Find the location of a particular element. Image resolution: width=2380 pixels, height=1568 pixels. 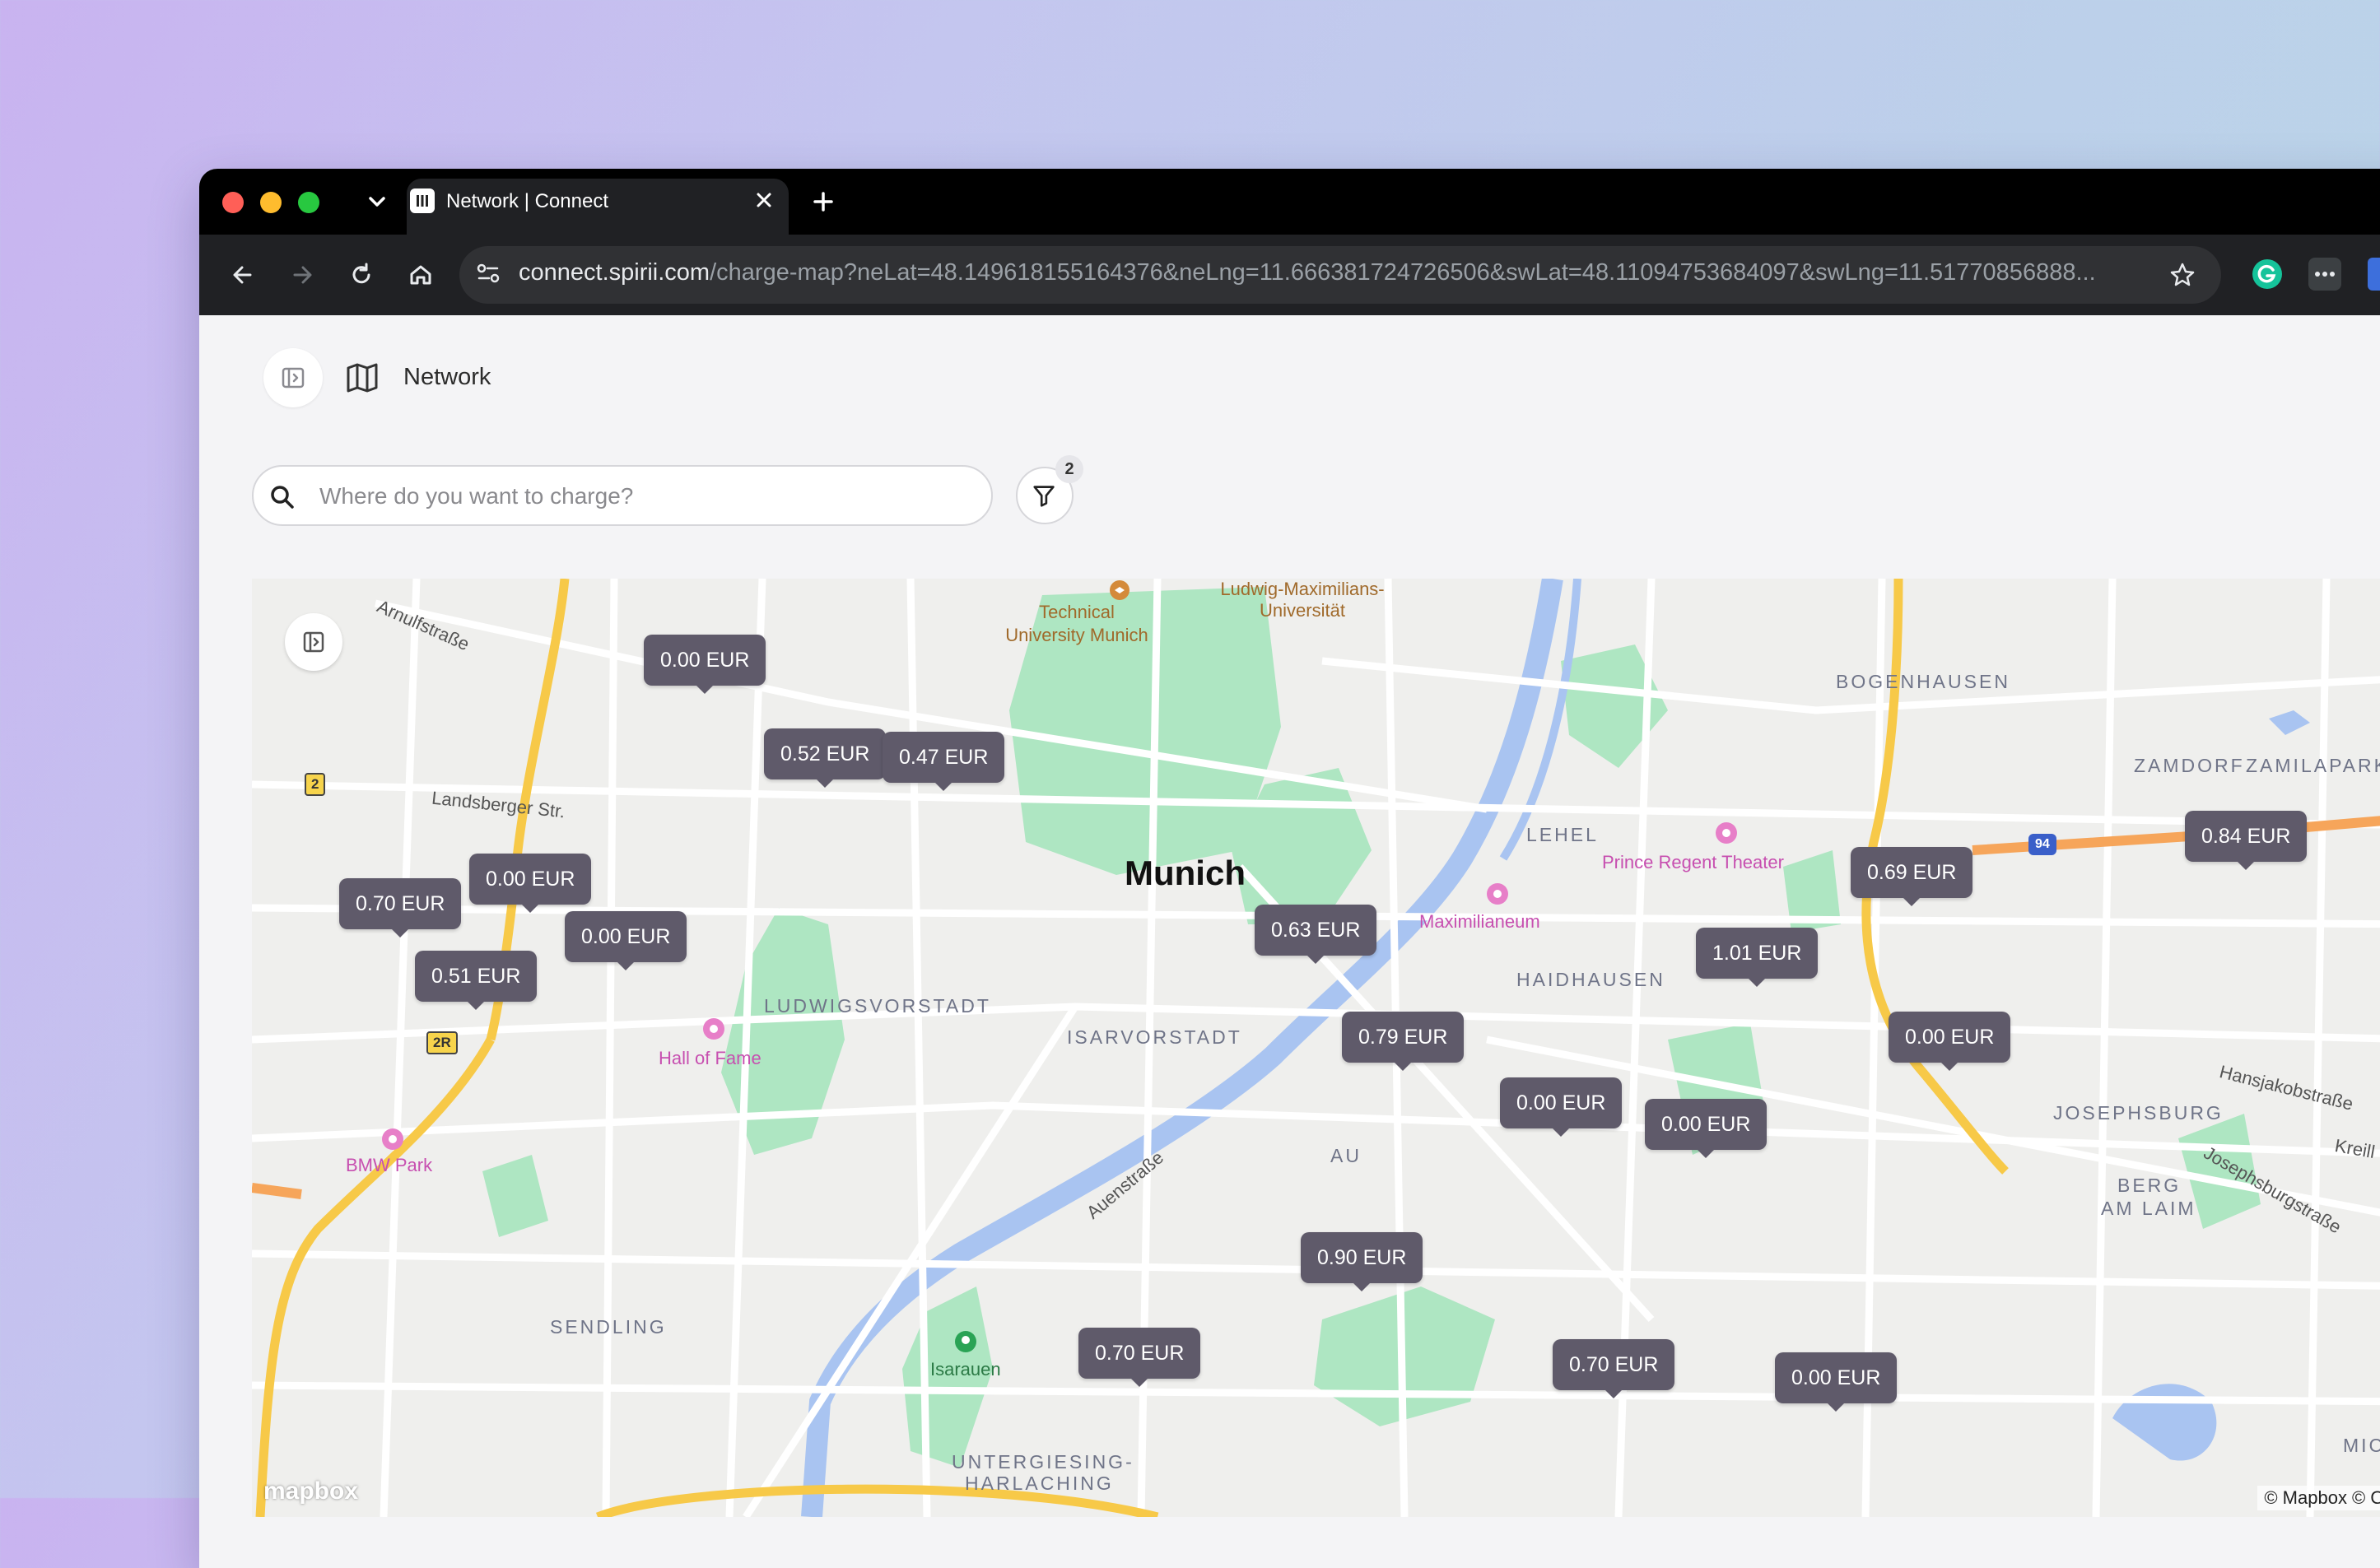

charger-price-marker: 0.69 EUR is located at coordinates (1912, 876).